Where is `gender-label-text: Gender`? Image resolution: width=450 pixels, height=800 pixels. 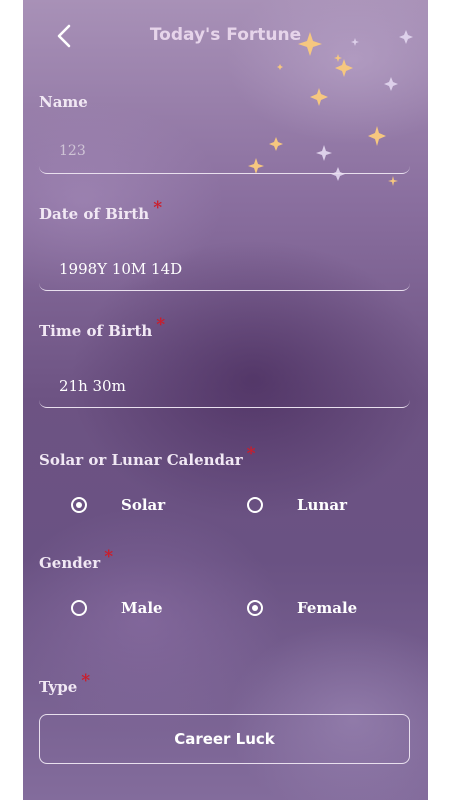
gender-label-text: Gender is located at coordinates (70, 563).